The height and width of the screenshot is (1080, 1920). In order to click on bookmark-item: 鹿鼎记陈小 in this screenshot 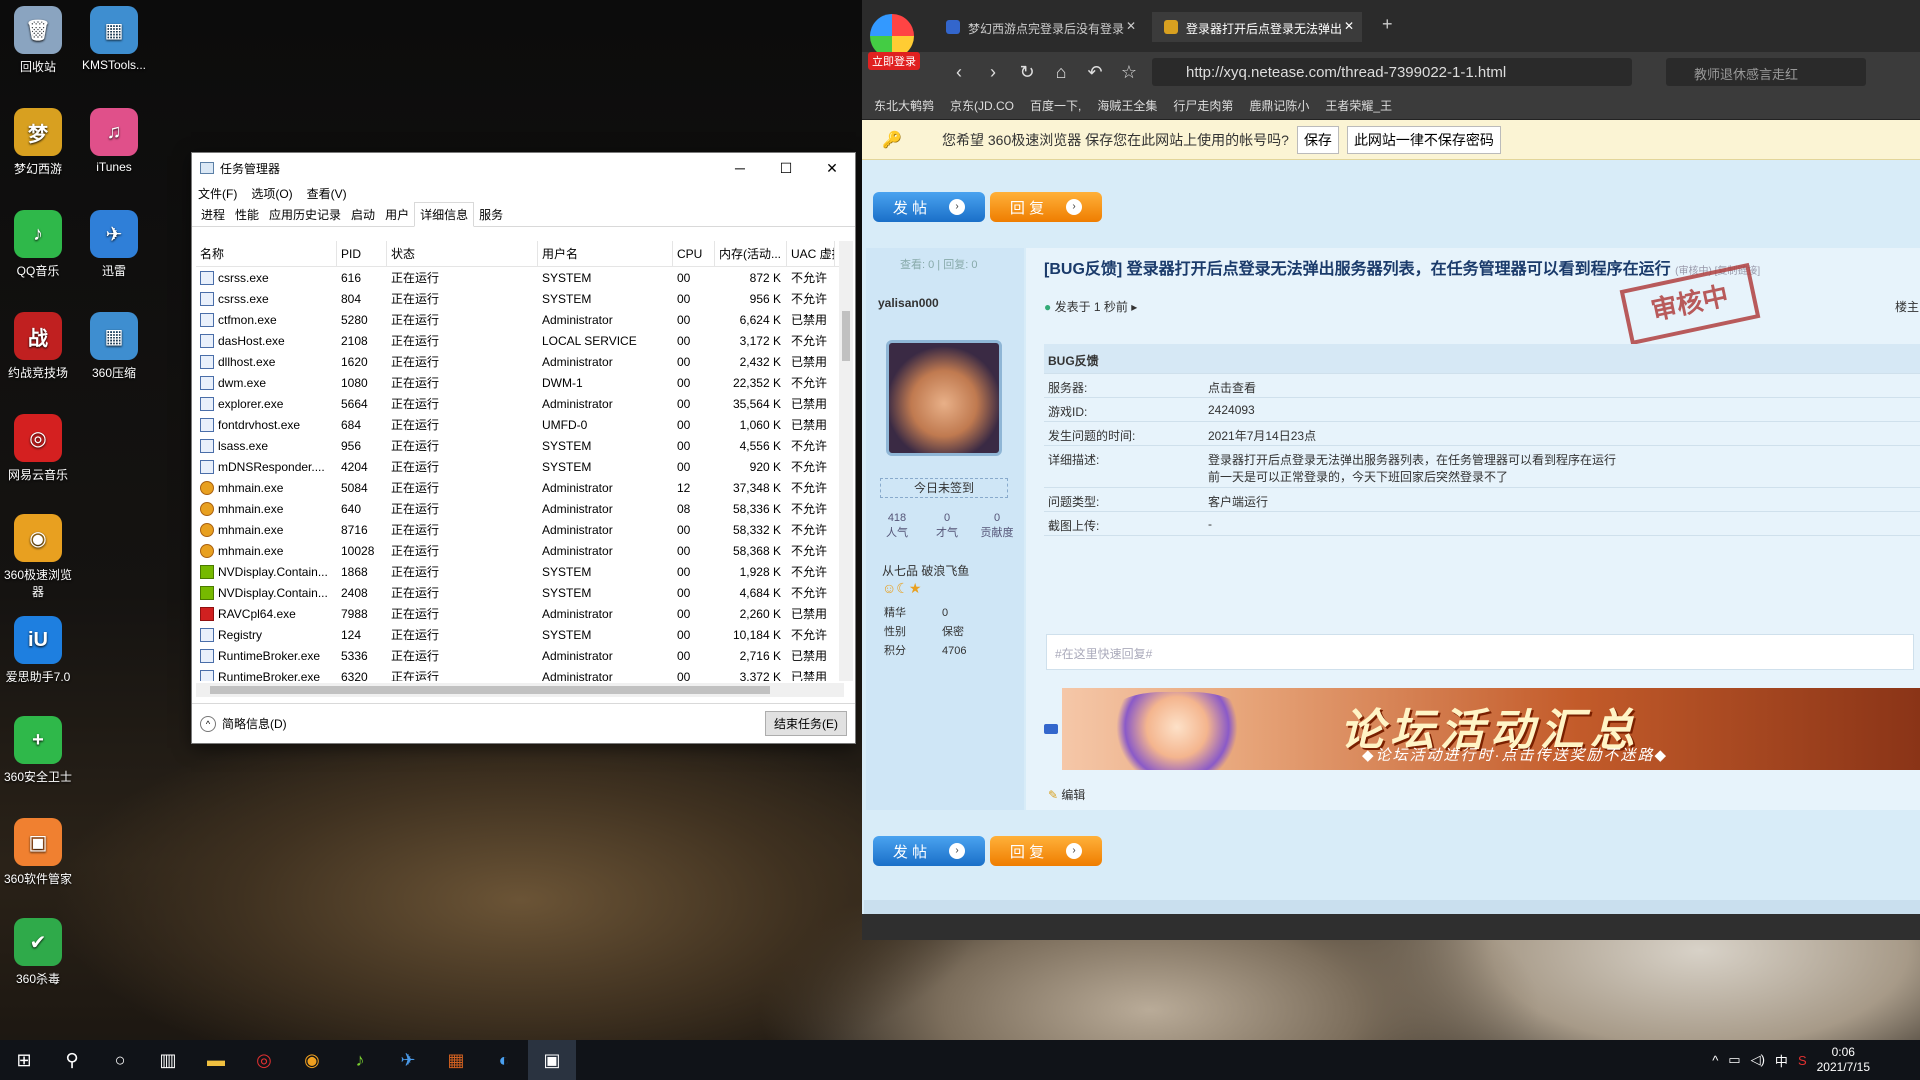, I will do `click(1279, 105)`.